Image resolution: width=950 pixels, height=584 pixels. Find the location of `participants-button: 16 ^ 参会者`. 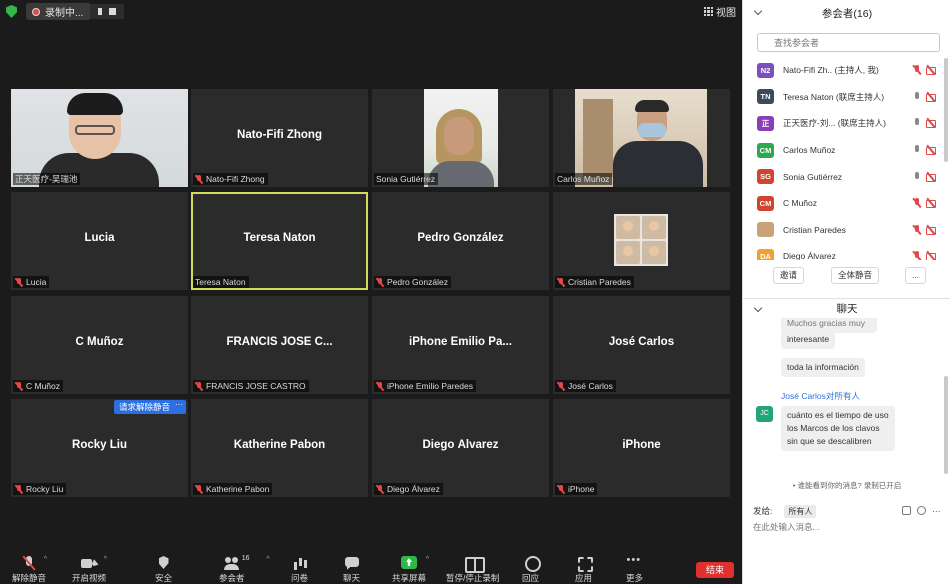

participants-button: 16 ^ 参会者 is located at coordinates (244, 569).